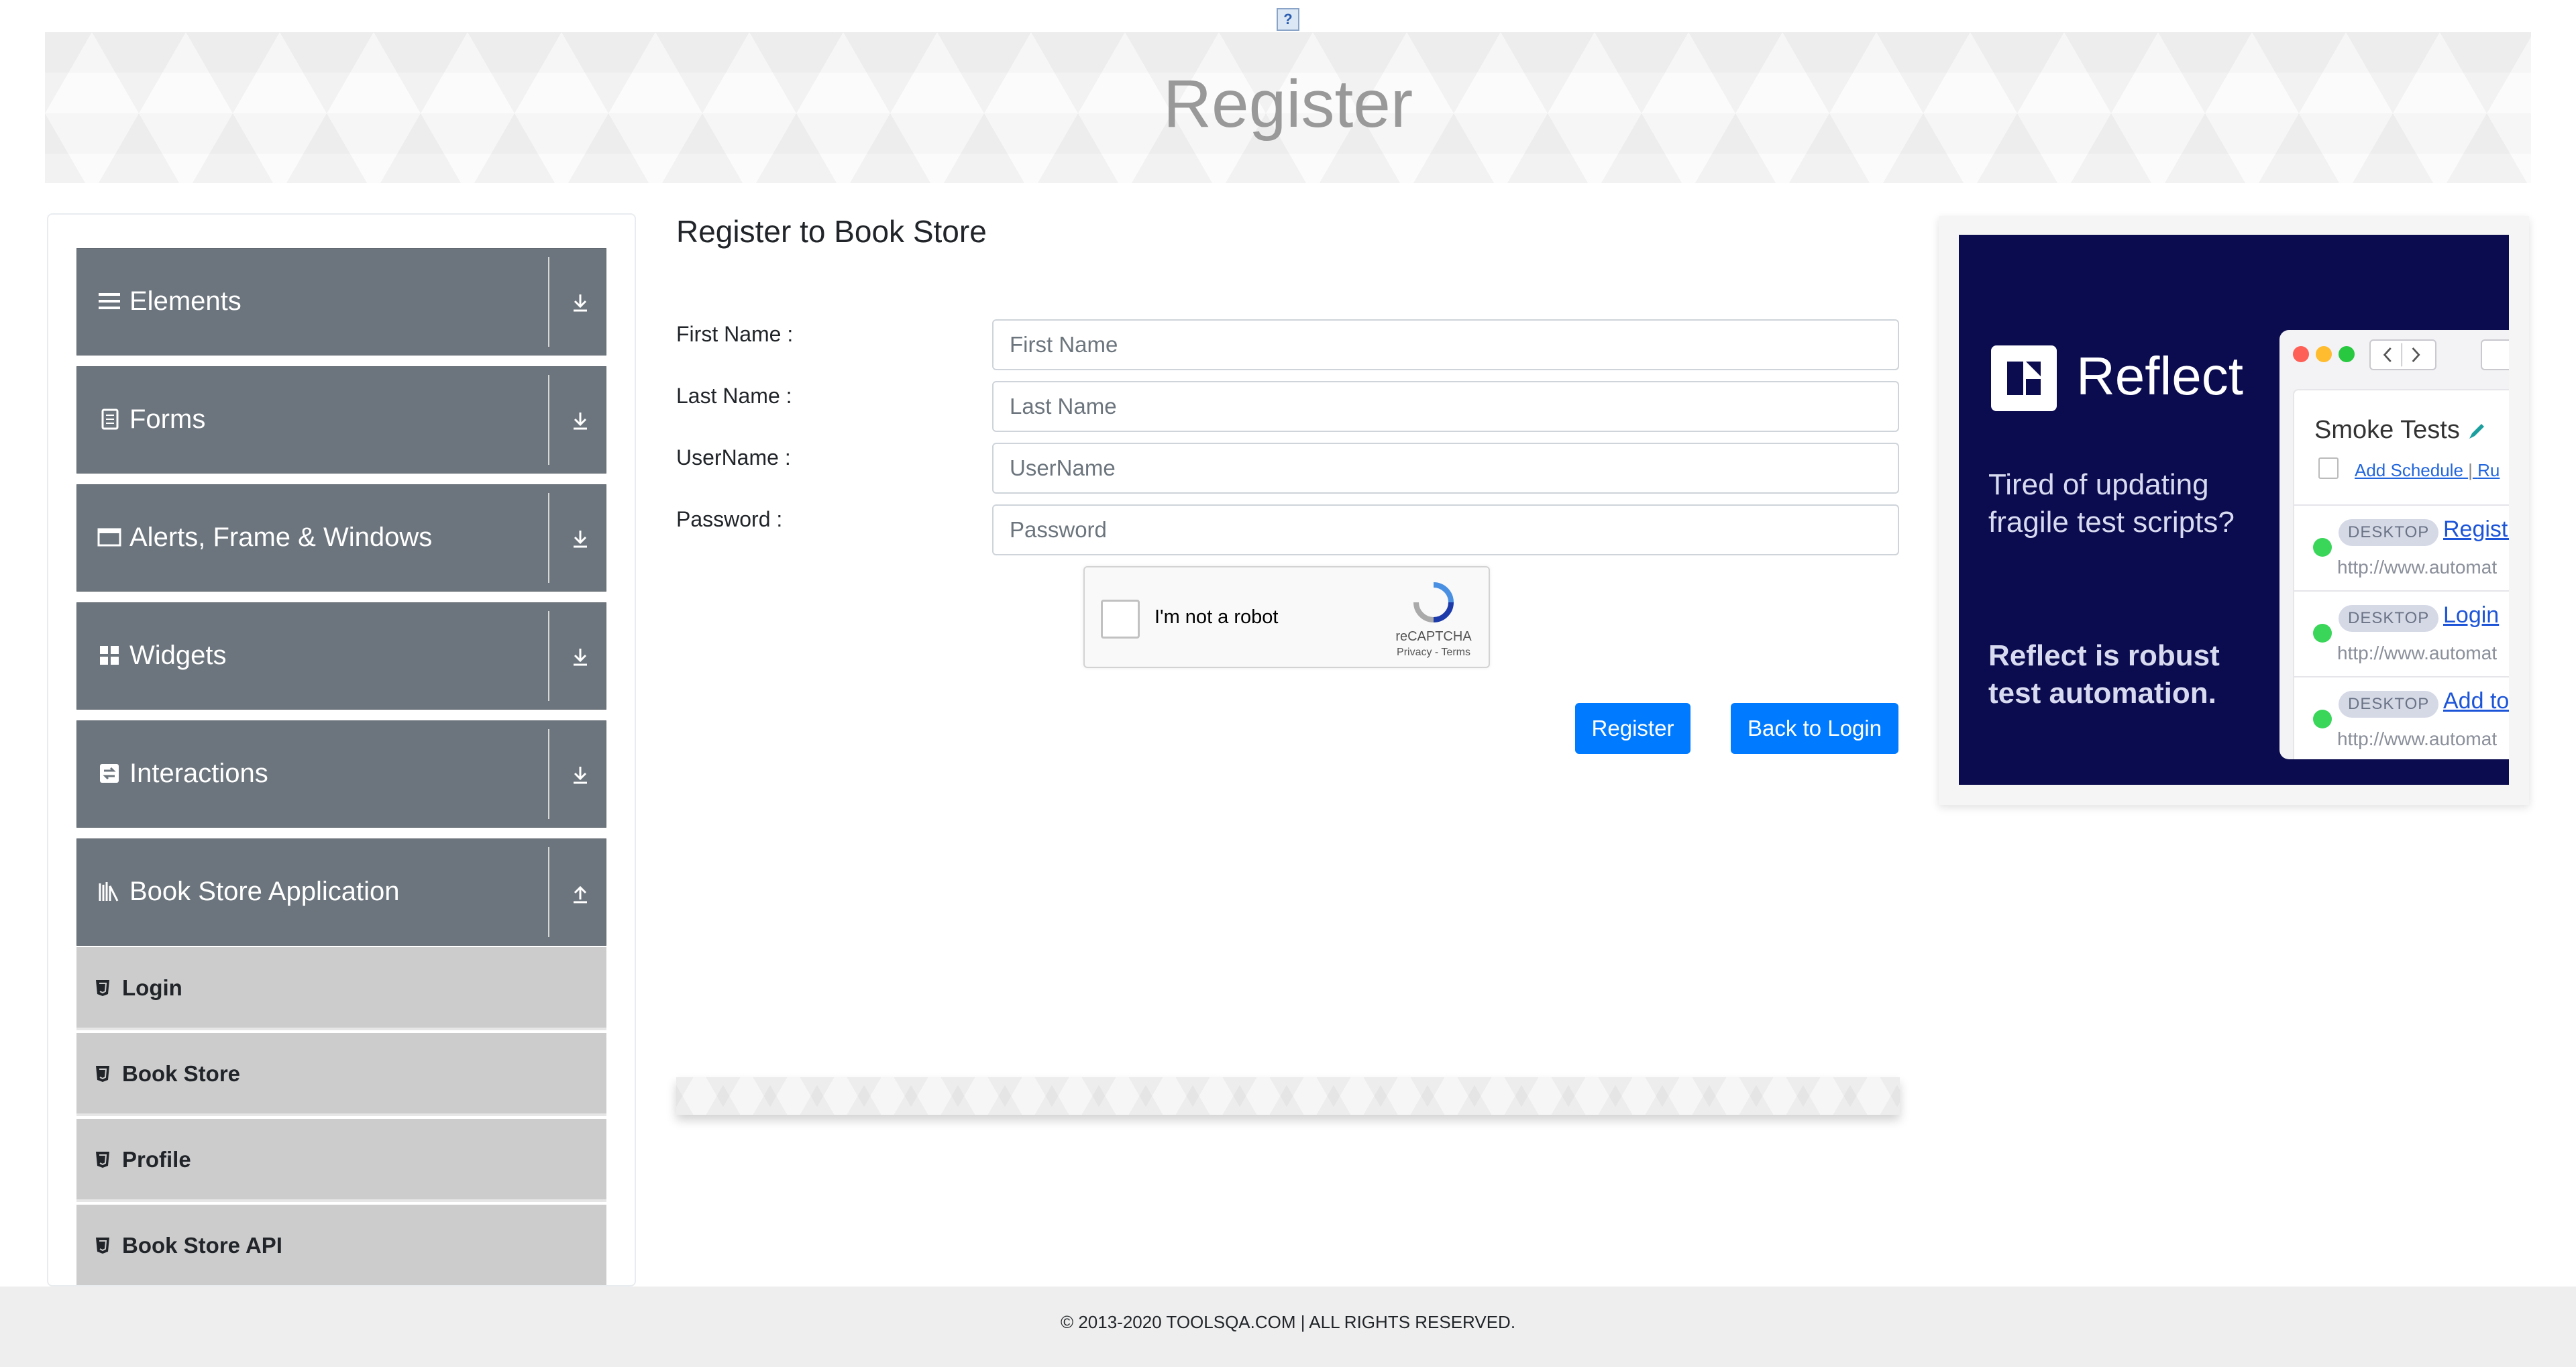  Describe the element at coordinates (2471, 615) in the screenshot. I see `test-link: Login` at that location.